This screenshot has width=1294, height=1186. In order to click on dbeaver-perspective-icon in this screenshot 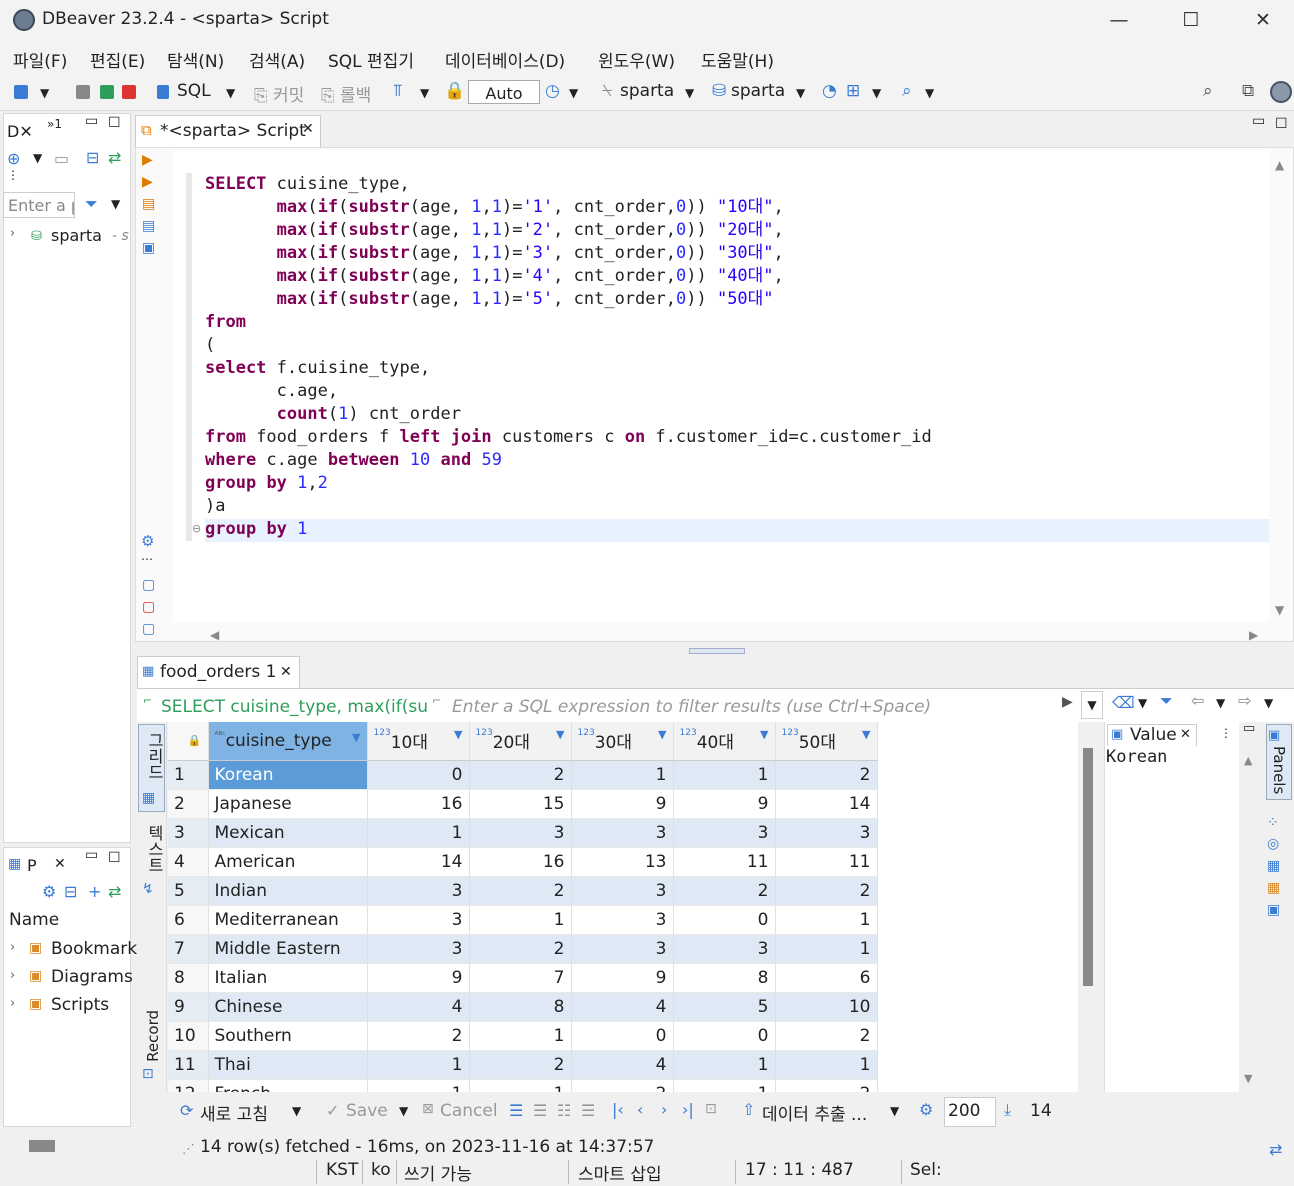, I will do `click(1281, 92)`.